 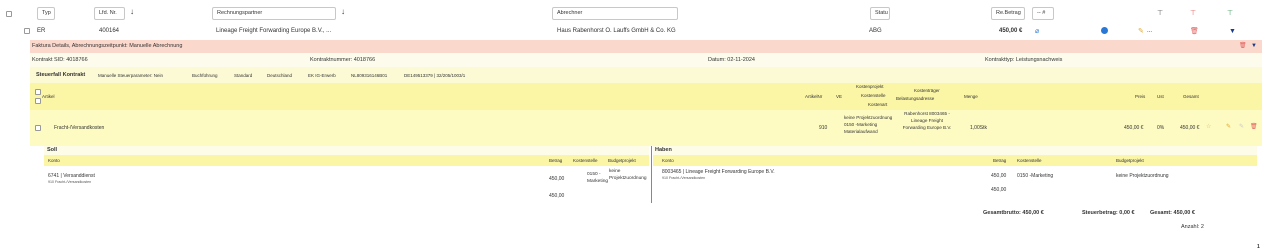 What do you see at coordinates (955, 160) in the screenshot?
I see `haben-header` at bounding box center [955, 160].